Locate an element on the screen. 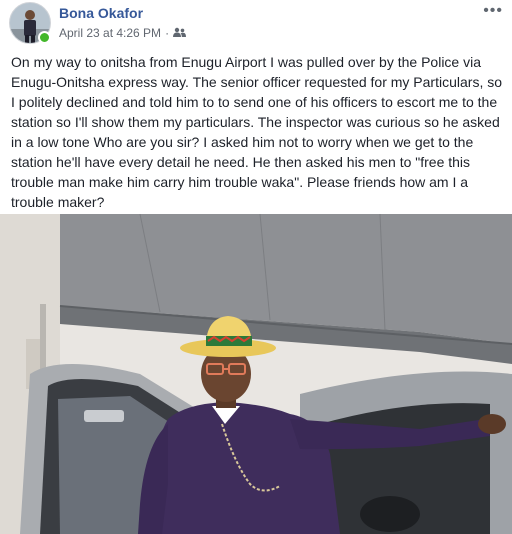  author-name-link: Bona Okafor is located at coordinates (101, 13).